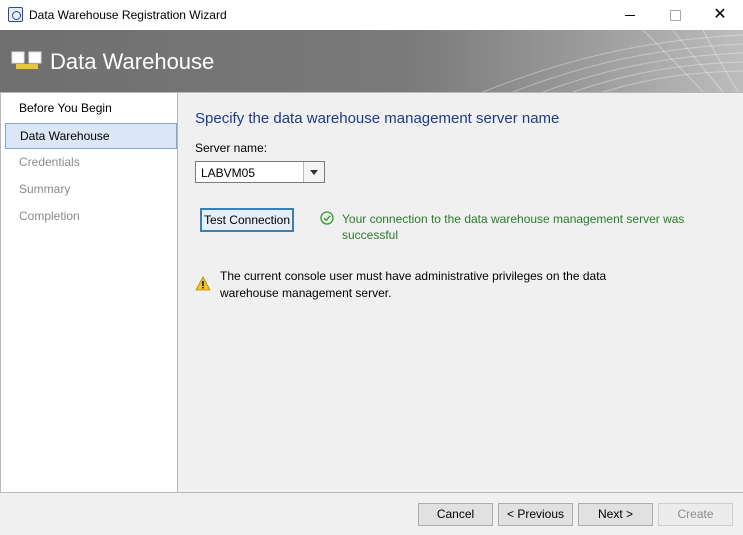 The height and width of the screenshot is (535, 743). What do you see at coordinates (49, 216) in the screenshot?
I see `nav-item-completion: Completion` at bounding box center [49, 216].